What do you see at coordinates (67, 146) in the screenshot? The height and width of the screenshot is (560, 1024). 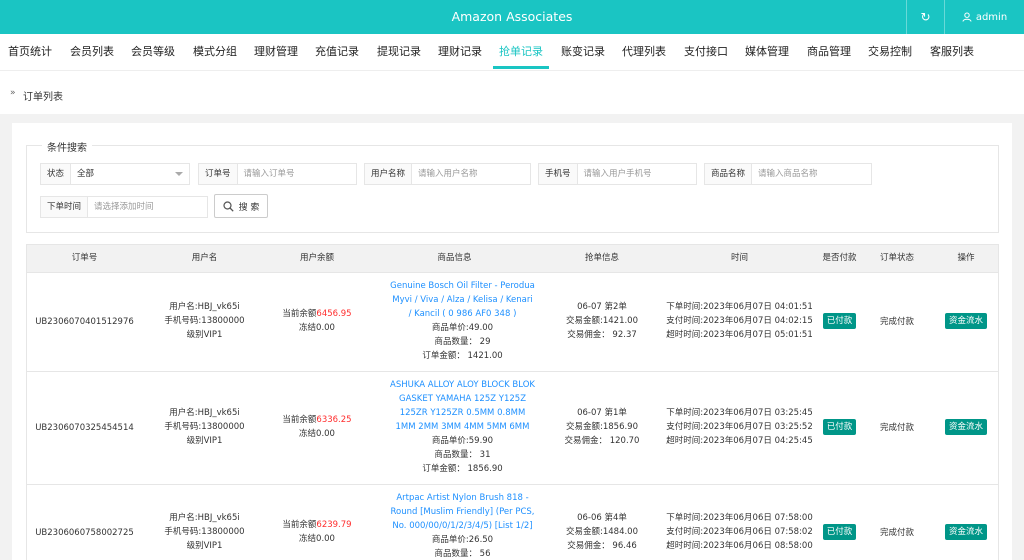 I see `search-legend: 条件搜索` at bounding box center [67, 146].